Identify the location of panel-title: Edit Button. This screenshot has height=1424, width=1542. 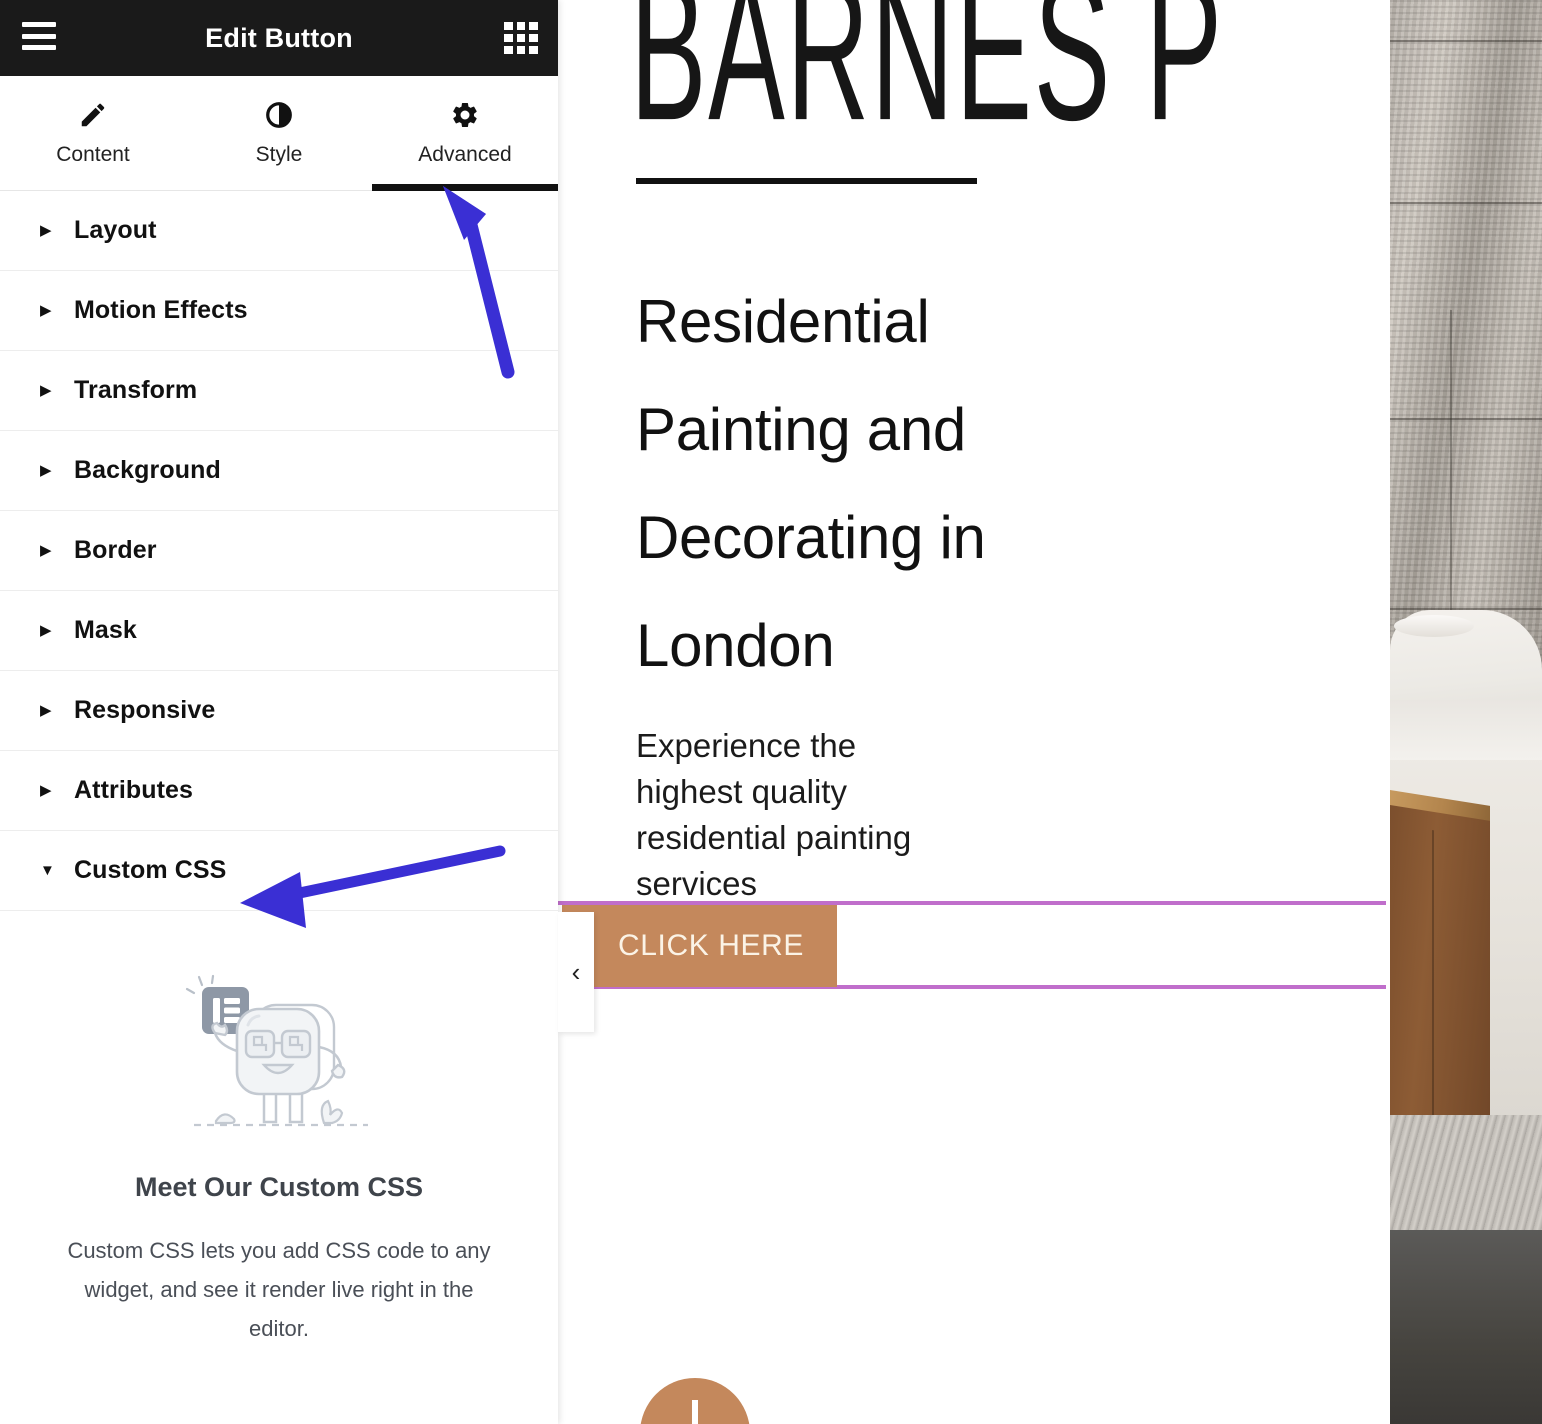
(279, 37).